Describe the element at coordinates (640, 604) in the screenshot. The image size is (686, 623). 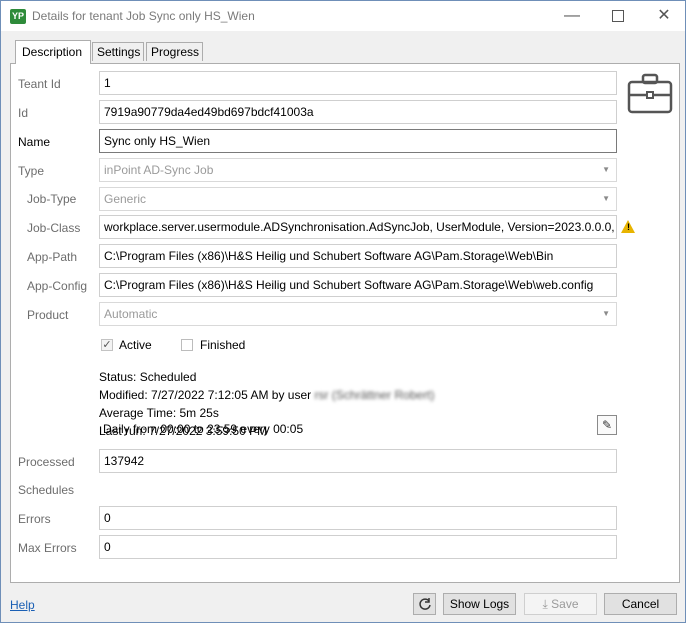
I see `cancel-button: Cancel` at that location.